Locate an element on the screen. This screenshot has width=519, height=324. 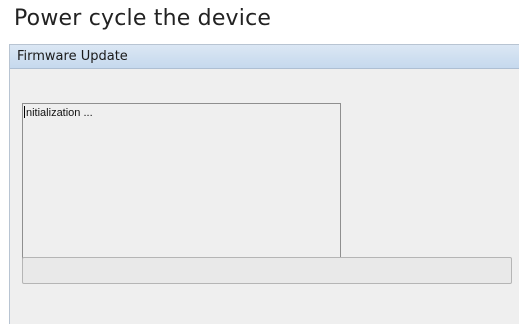
progress-bar is located at coordinates (267, 270).